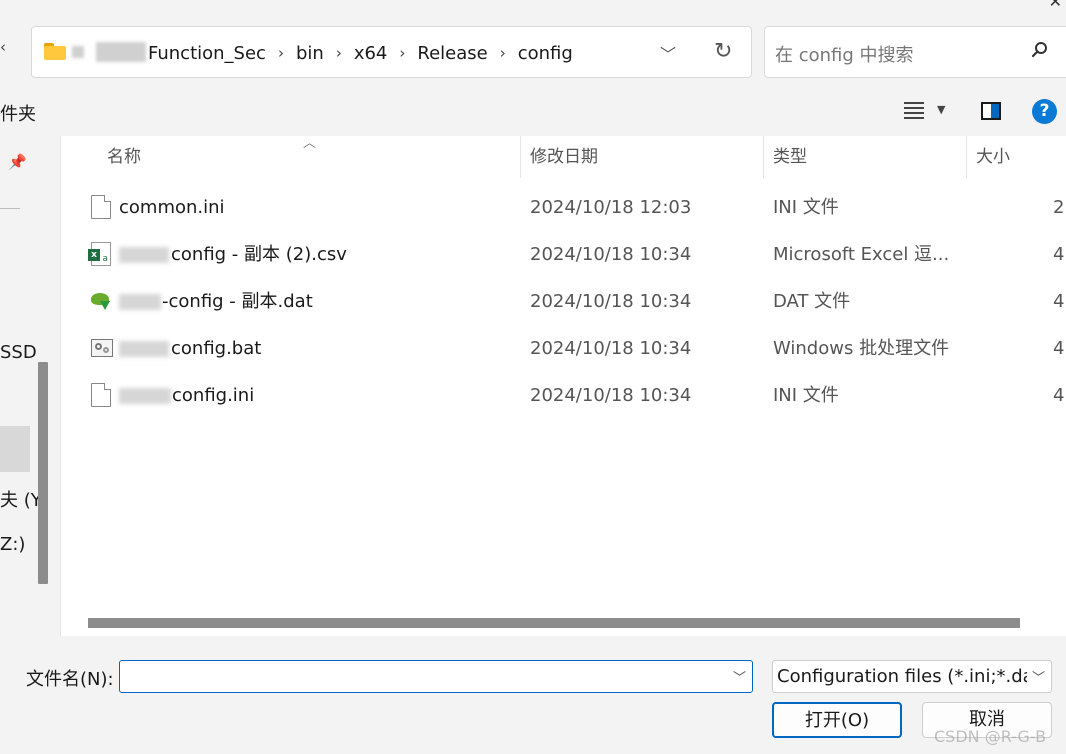 The width and height of the screenshot is (1066, 754). Describe the element at coordinates (7, 48) in the screenshot. I see `up-arrow-icon: ‹` at that location.